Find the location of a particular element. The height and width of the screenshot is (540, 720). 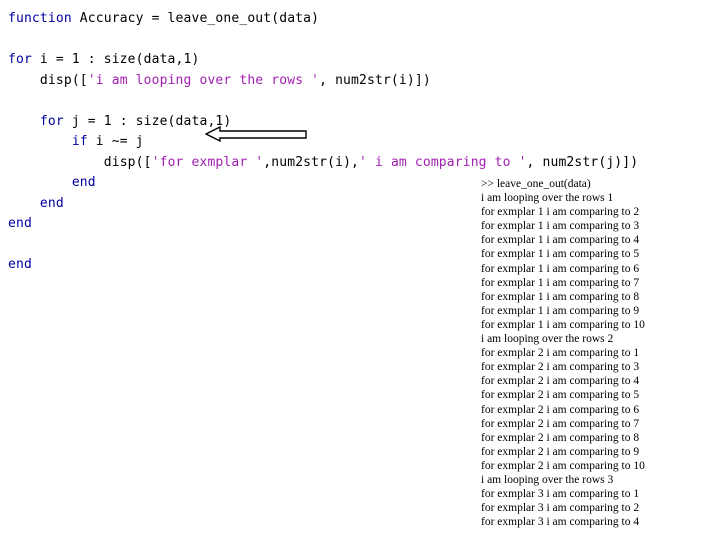

console-output-line: for exmplar 1 i am comparing to 2 is located at coordinates (560, 212).